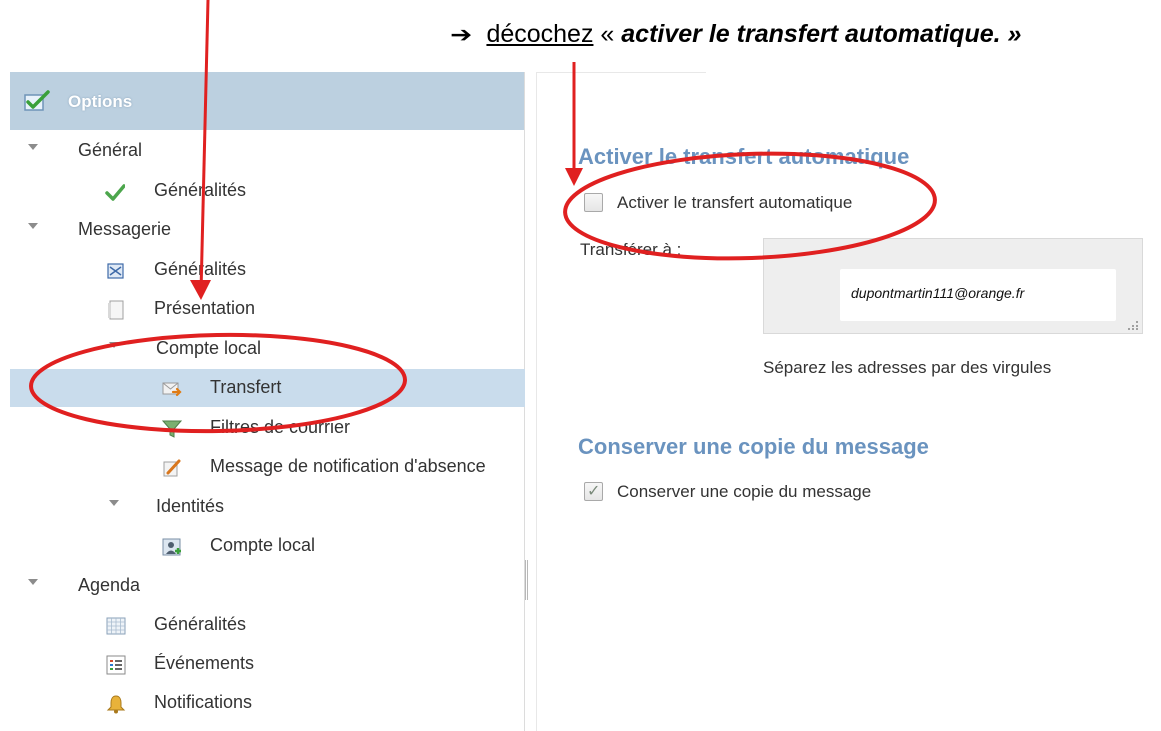 Image resolution: width=1161 pixels, height=731 pixels. What do you see at coordinates (753, 446) in the screenshot?
I see `keep-copy-section-title: Conserver une copie du message` at bounding box center [753, 446].